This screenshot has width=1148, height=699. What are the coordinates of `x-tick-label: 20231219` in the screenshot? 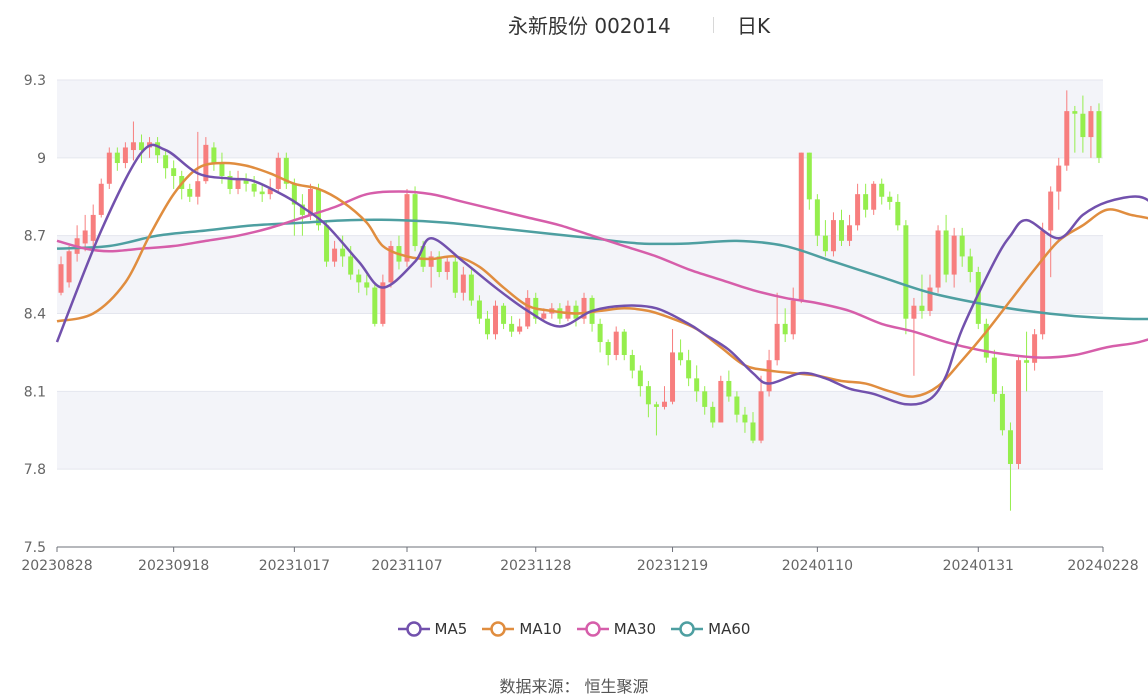 It's located at (672, 566).